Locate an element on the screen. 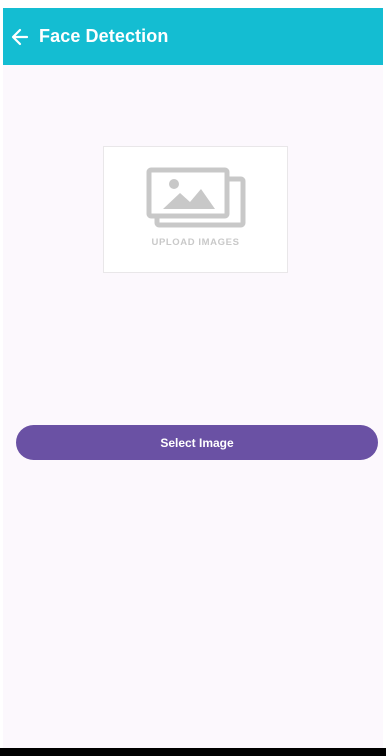 The height and width of the screenshot is (756, 386). upload-image-placeholder: UPLOAD IMAGES is located at coordinates (195, 209).